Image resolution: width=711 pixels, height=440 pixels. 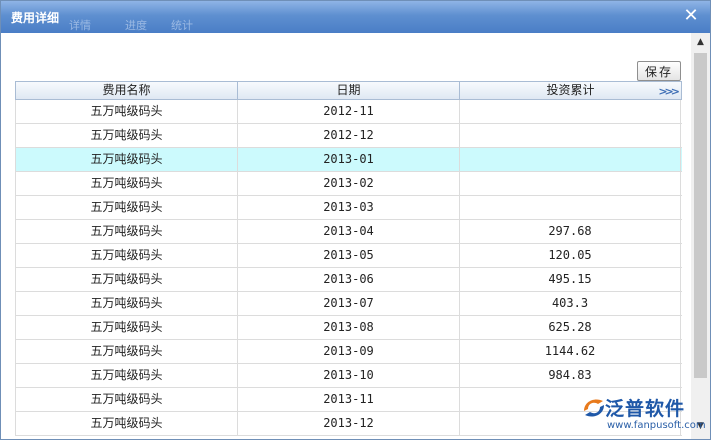 I want to click on date-cell: 2013-12, so click(x=349, y=423).